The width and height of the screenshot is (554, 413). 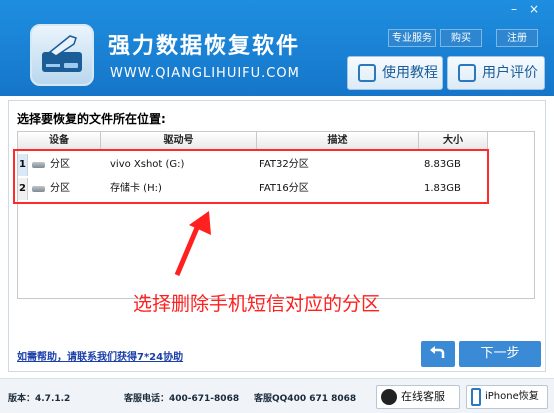 What do you see at coordinates (338, 141) in the screenshot?
I see `column-description: 描述` at bounding box center [338, 141].